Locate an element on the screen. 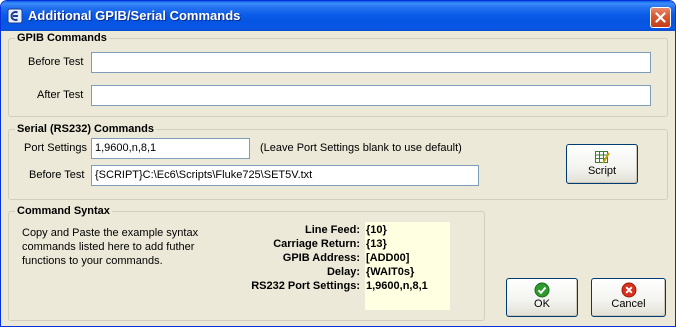  syntax-label-rs232-port-settings: RS232 Port Settings: is located at coordinates (305, 286).